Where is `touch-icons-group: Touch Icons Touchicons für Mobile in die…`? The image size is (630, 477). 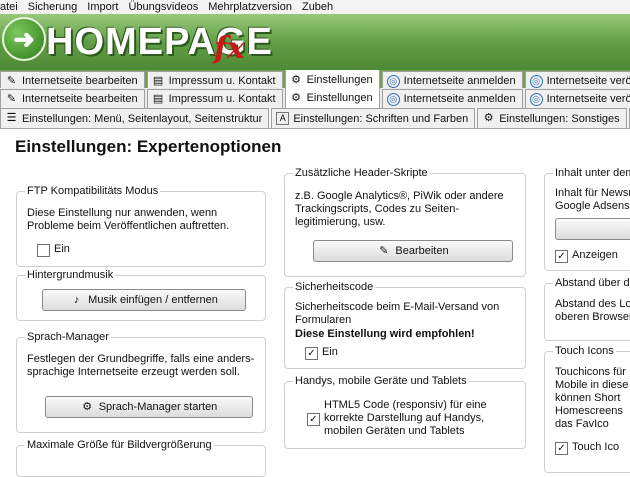
touch-icons-group: Touch Icons Touchicons für Mobile in die… is located at coordinates (587, 409).